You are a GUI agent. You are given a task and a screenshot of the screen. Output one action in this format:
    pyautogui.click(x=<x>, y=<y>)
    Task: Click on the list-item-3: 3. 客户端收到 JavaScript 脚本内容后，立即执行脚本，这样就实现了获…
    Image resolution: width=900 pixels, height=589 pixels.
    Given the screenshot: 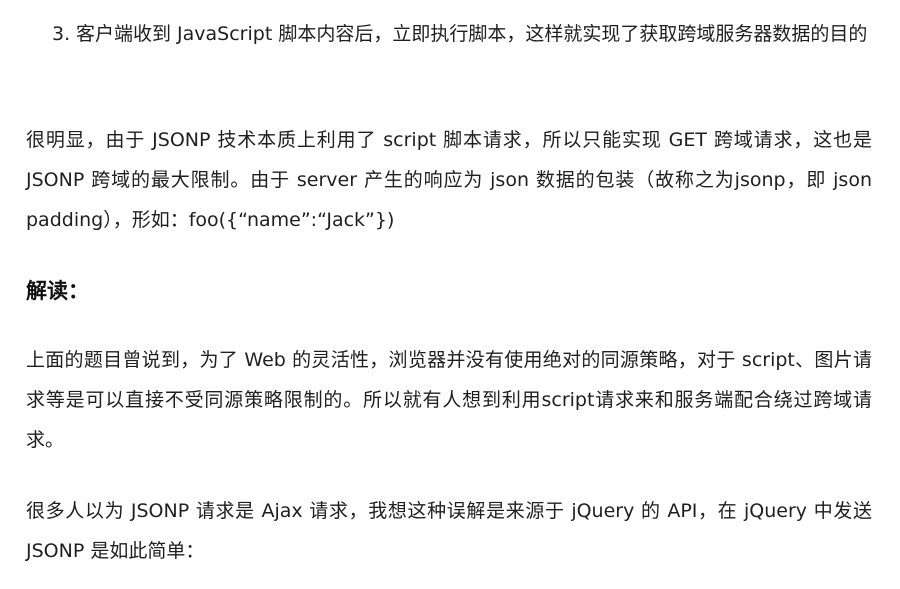 What is the action you would take?
    pyautogui.click(x=462, y=34)
    